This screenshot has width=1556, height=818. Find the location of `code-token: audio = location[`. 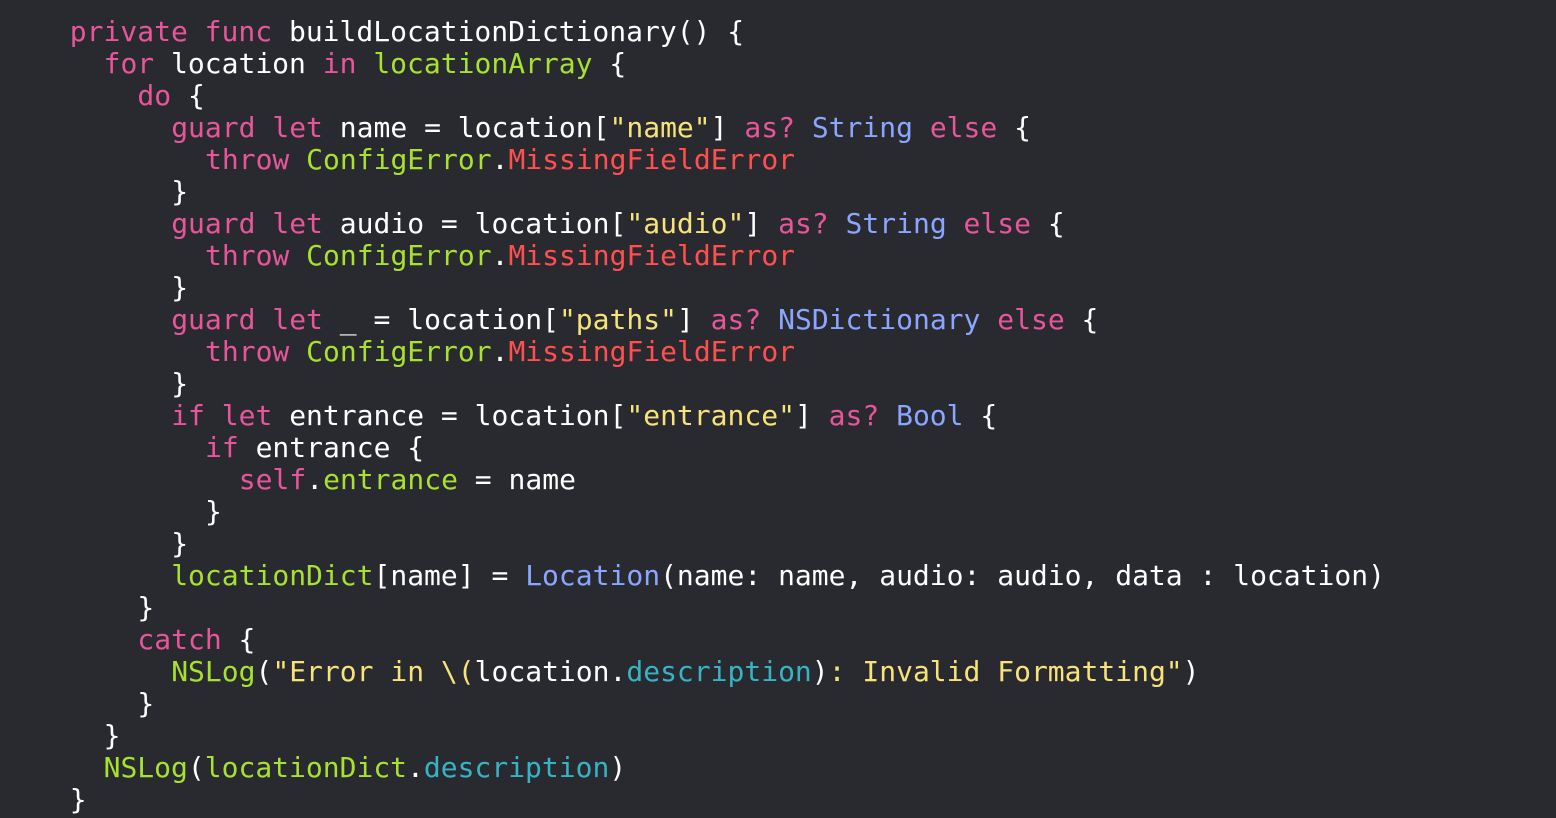

code-token: audio = location[ is located at coordinates (474, 223).